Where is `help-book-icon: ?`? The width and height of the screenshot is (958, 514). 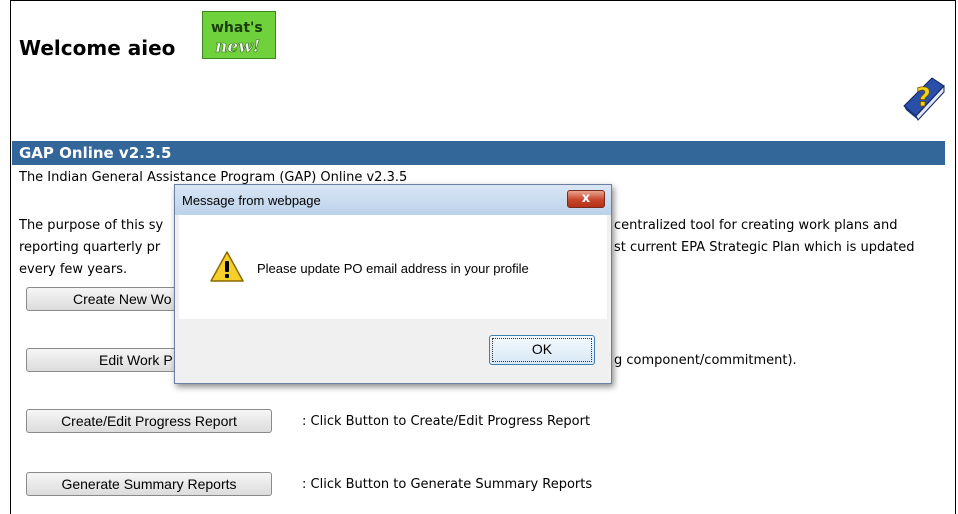
help-book-icon: ? is located at coordinates (924, 98).